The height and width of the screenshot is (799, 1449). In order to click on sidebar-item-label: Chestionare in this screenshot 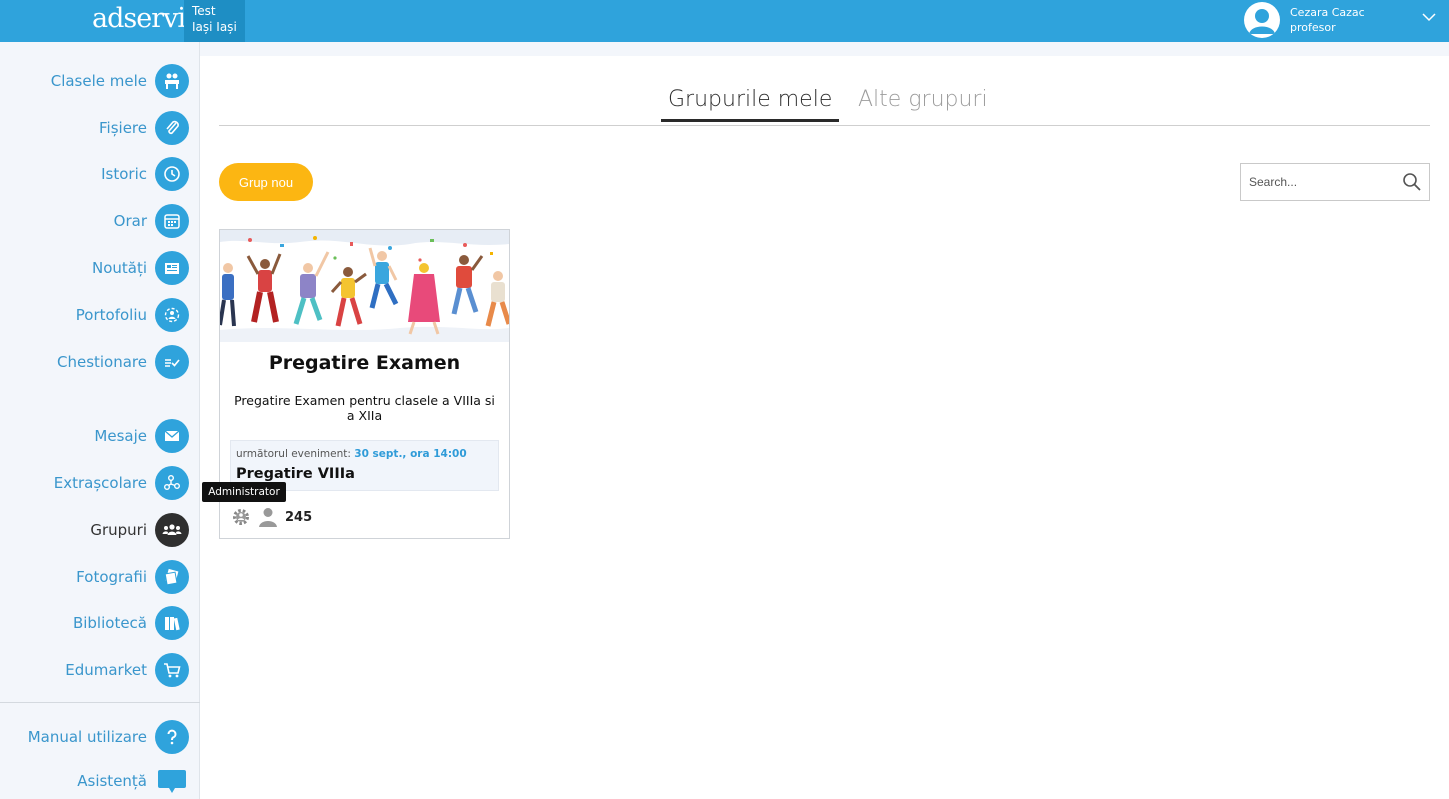, I will do `click(101, 362)`.